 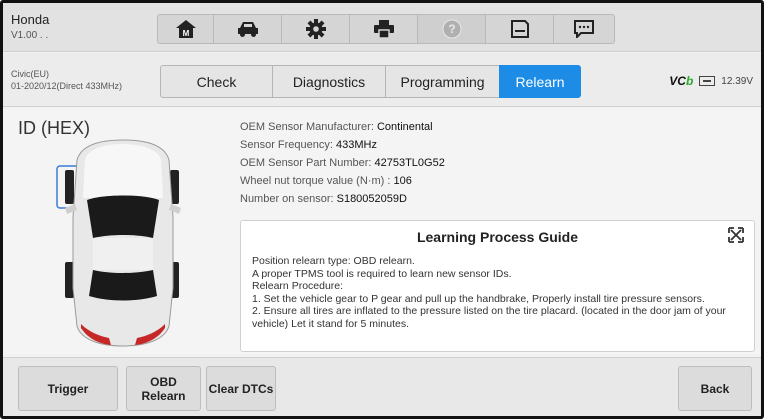 What do you see at coordinates (736, 235) in the screenshot?
I see `expand-icon` at bounding box center [736, 235].